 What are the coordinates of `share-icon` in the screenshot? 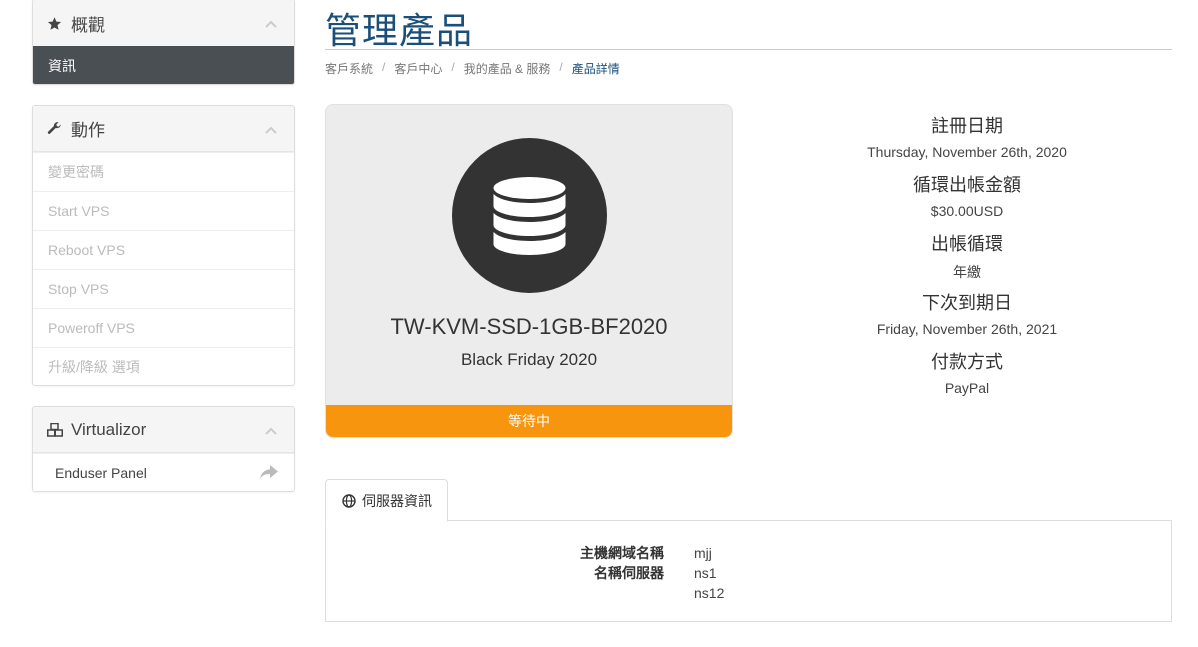 It's located at (269, 474).